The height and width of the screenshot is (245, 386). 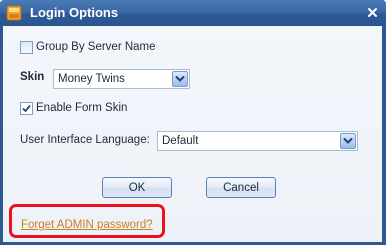 I want to click on group-by-server-checkbox, so click(x=26, y=47).